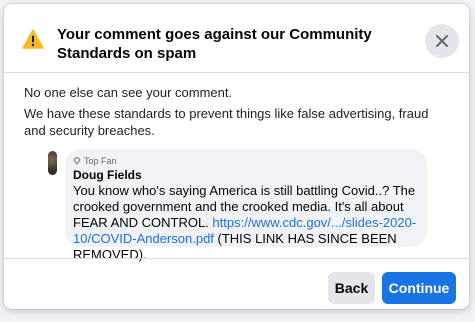 The image size is (475, 322). Describe the element at coordinates (100, 161) in the screenshot. I see `badge-label: Top Fan` at that location.